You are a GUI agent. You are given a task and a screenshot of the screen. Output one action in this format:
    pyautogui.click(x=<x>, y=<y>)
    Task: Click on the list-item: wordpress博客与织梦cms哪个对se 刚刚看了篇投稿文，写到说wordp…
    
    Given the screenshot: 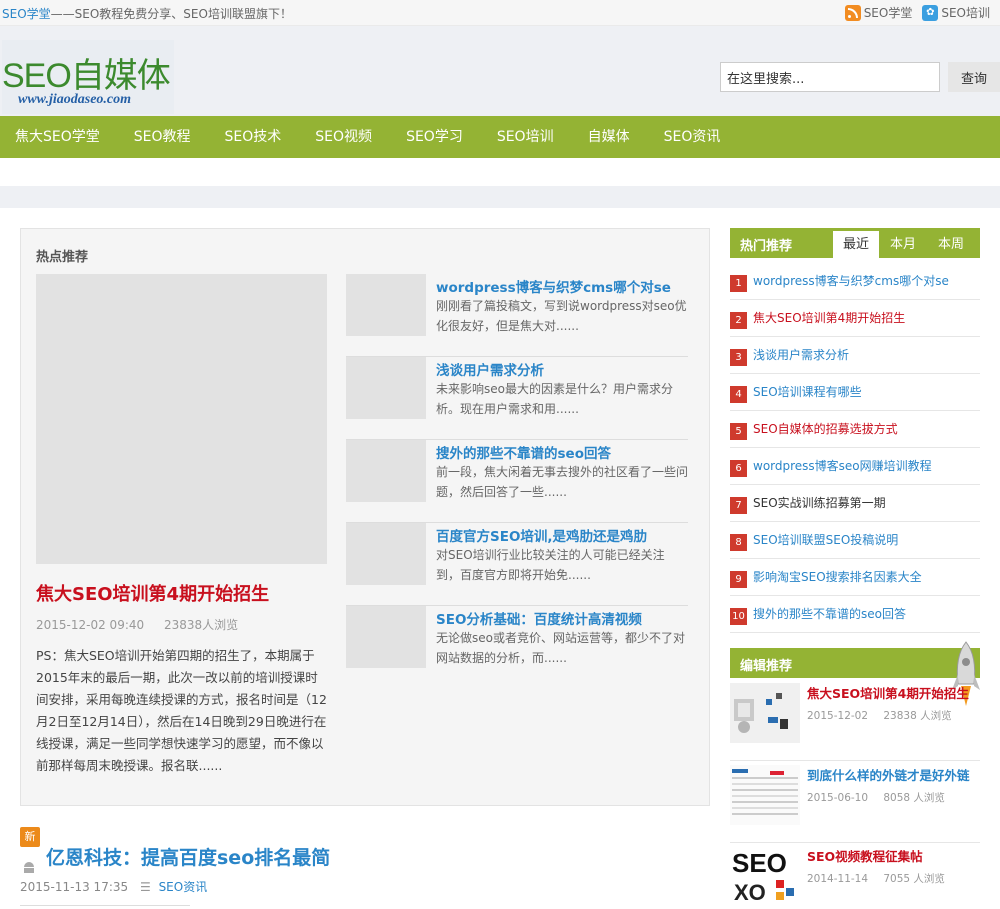 What is the action you would take?
    pyautogui.click(x=517, y=315)
    